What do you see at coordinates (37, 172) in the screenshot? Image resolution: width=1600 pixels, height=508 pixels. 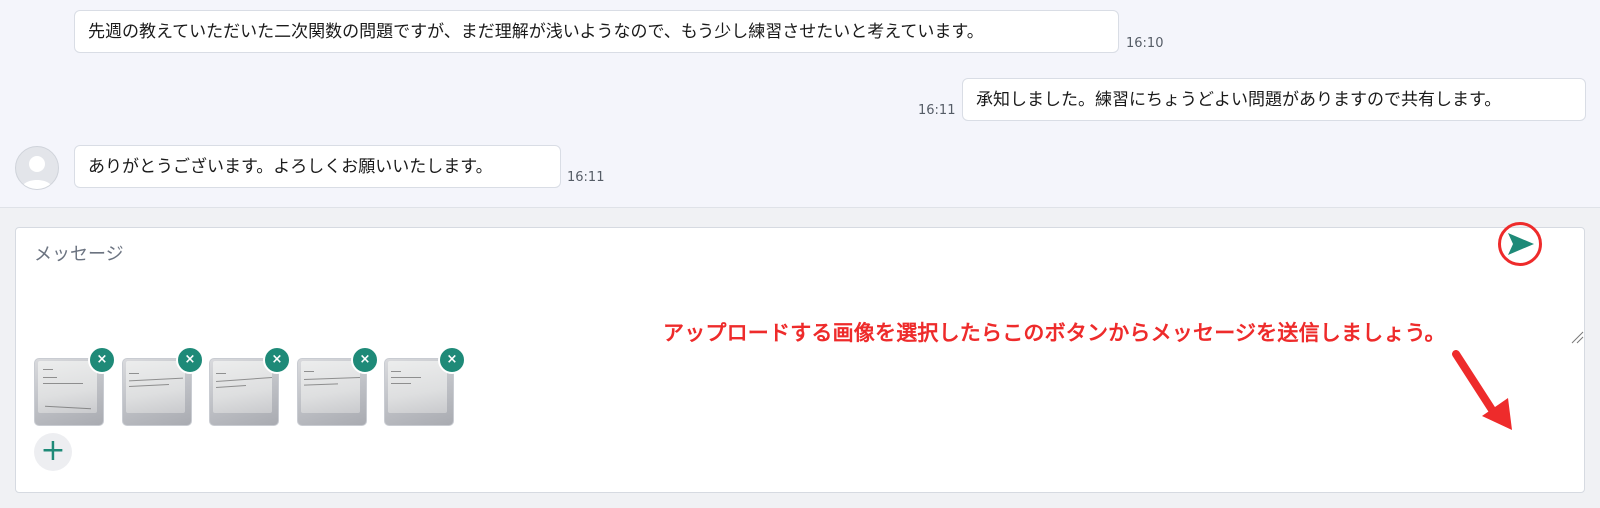 I see `user-icon` at bounding box center [37, 172].